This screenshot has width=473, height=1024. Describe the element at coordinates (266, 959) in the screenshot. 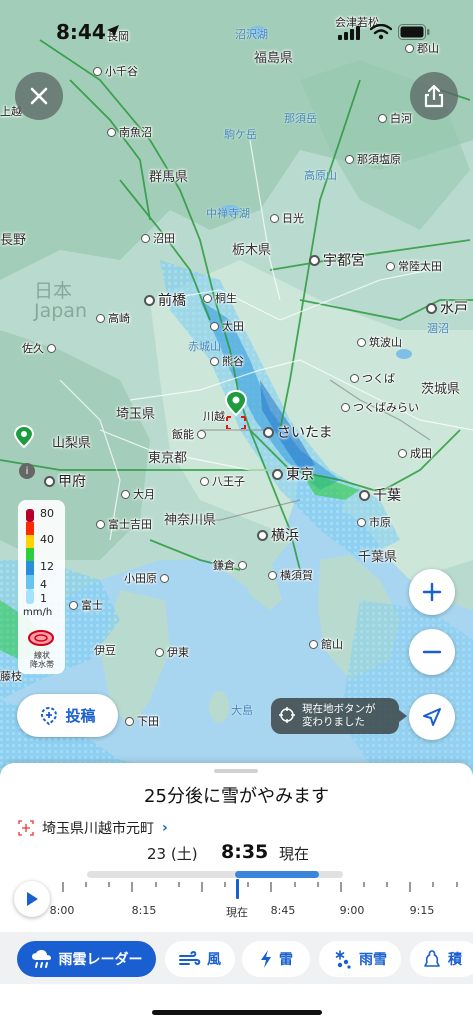

I see `lightning-icon` at that location.